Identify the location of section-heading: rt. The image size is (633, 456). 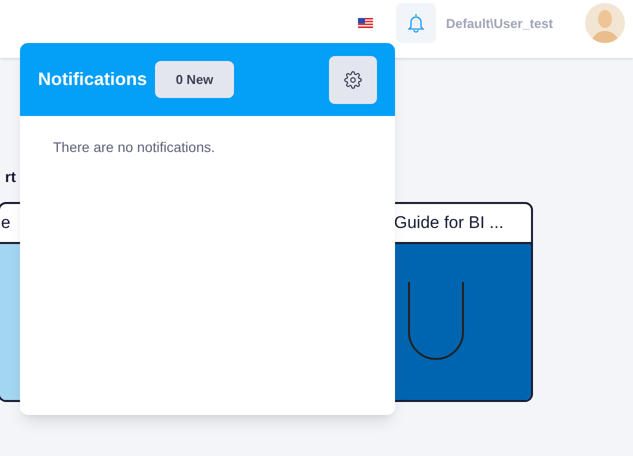
(10, 178).